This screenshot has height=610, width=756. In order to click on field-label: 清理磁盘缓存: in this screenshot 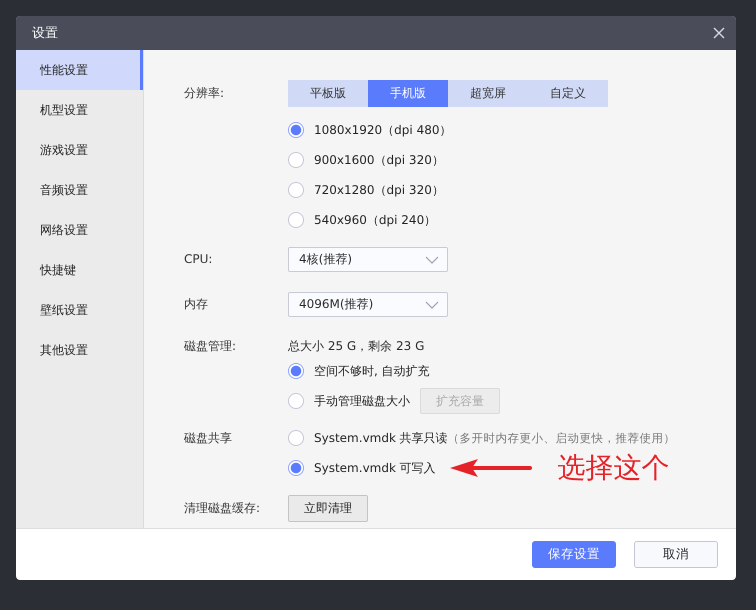, I will do `click(222, 508)`.